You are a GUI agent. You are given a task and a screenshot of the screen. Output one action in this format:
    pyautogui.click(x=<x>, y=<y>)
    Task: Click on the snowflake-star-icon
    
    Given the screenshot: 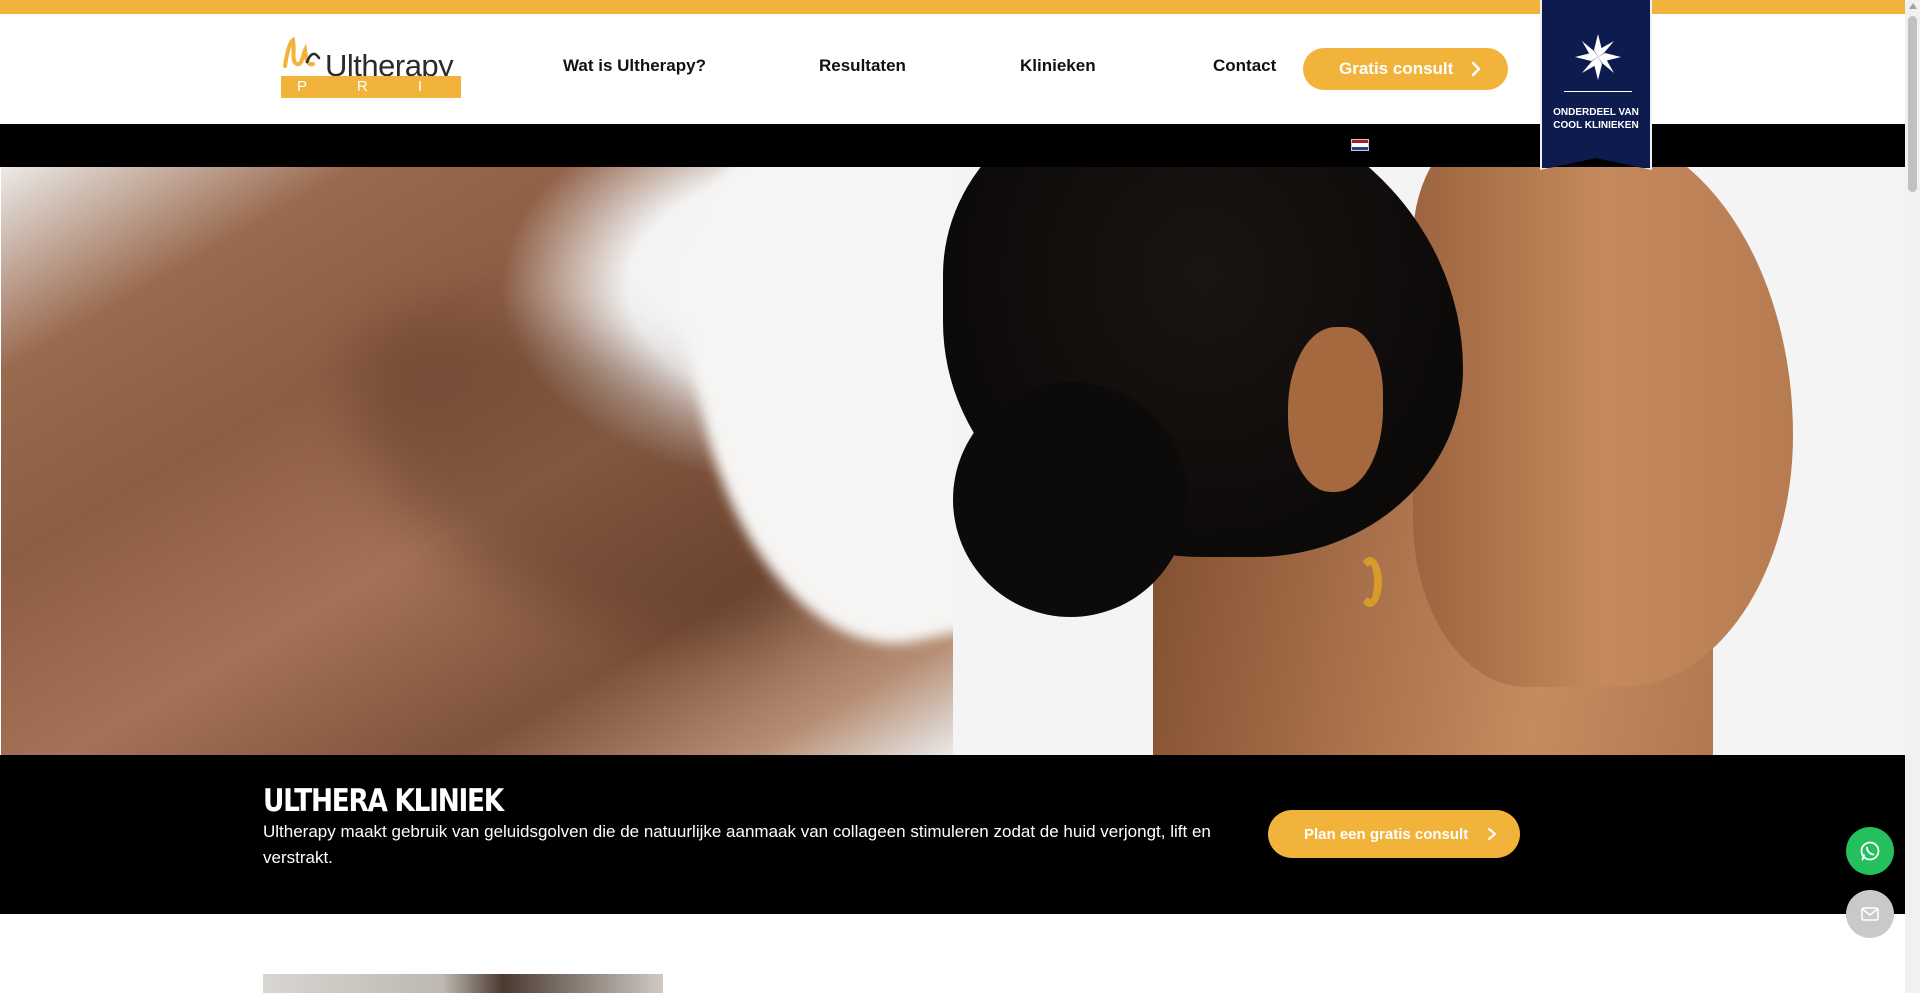 What is the action you would take?
    pyautogui.click(x=1598, y=57)
    